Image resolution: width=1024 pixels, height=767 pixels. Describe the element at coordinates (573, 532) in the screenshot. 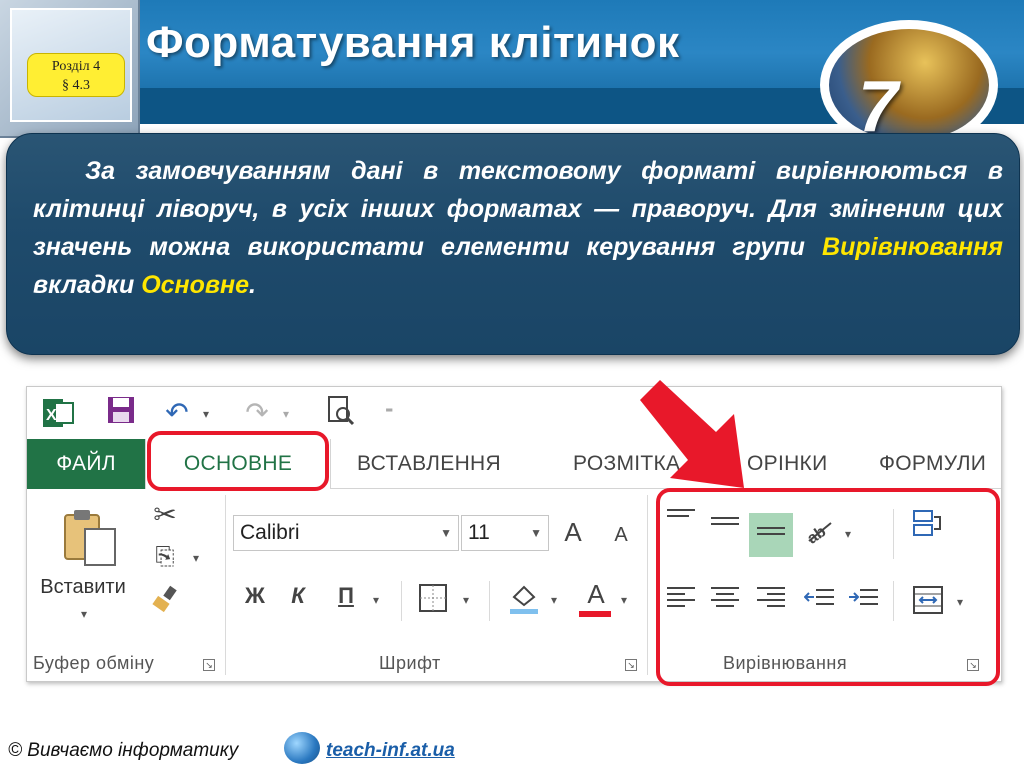

I see `grow-font-icon: A` at that location.